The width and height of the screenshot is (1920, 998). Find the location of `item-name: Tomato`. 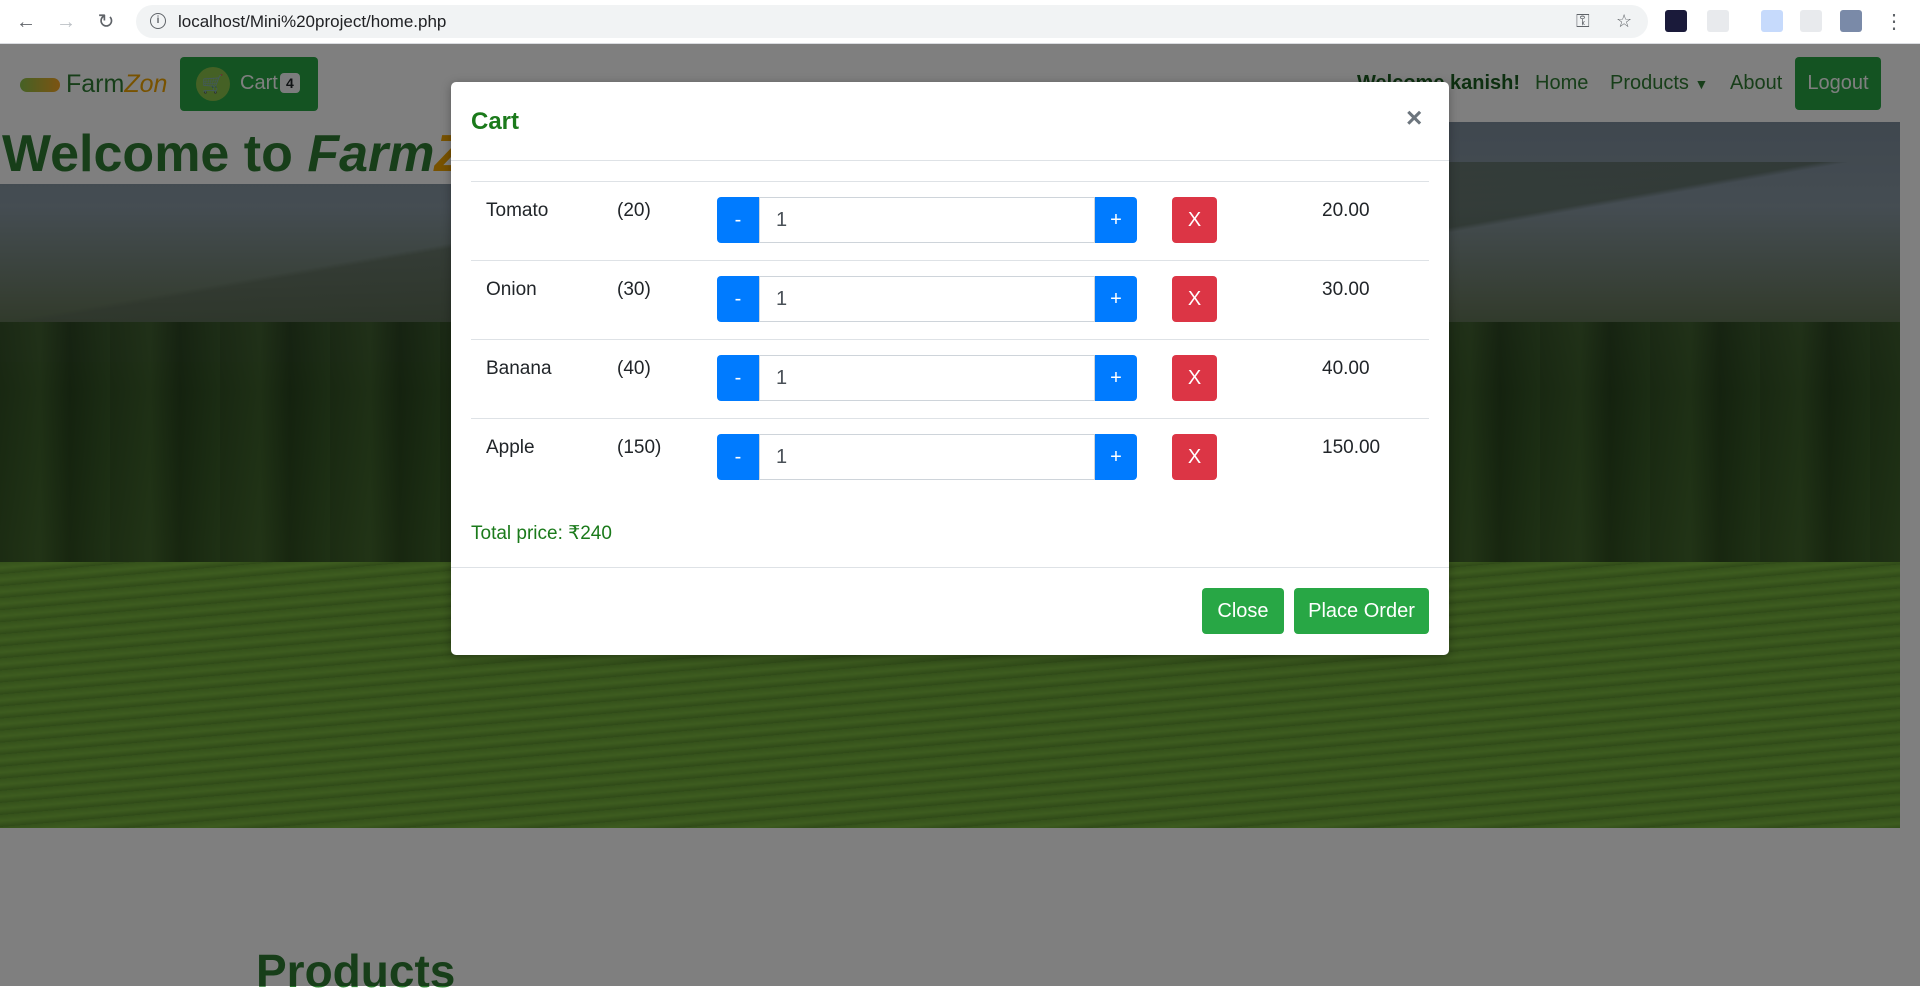

item-name: Tomato is located at coordinates (517, 210).